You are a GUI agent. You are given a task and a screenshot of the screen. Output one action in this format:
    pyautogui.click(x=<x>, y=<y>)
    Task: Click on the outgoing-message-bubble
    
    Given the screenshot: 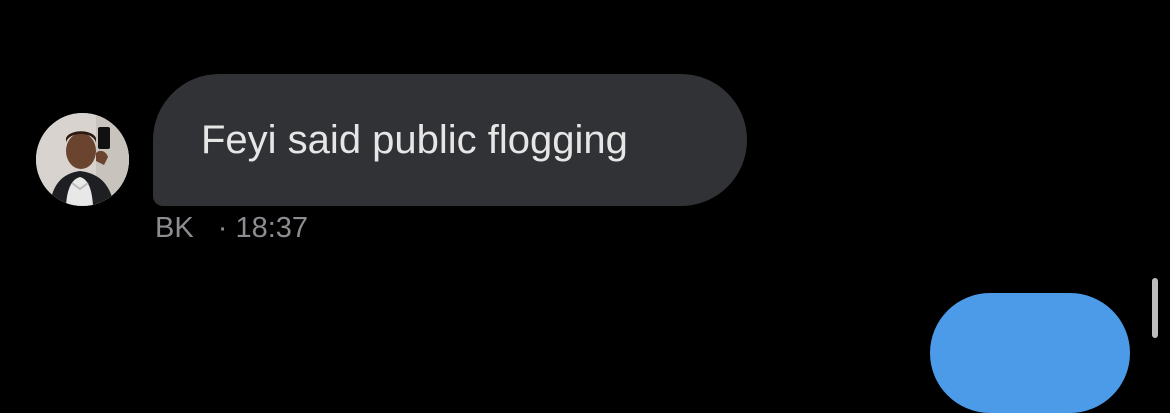 What is the action you would take?
    pyautogui.click(x=1030, y=353)
    